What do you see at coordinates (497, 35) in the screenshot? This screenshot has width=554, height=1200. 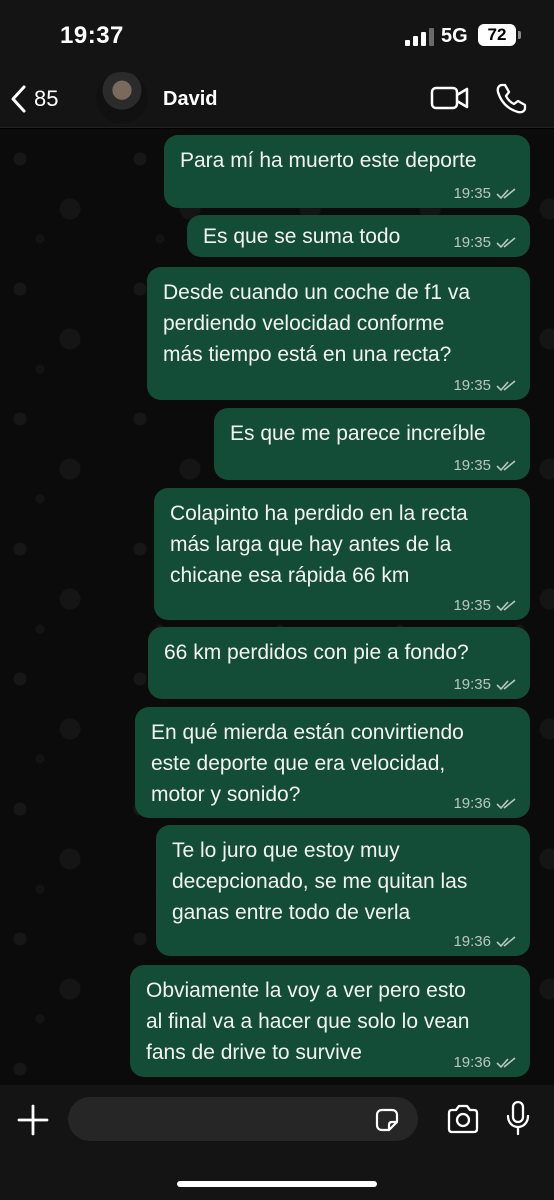 I see `battery-level: 72` at bounding box center [497, 35].